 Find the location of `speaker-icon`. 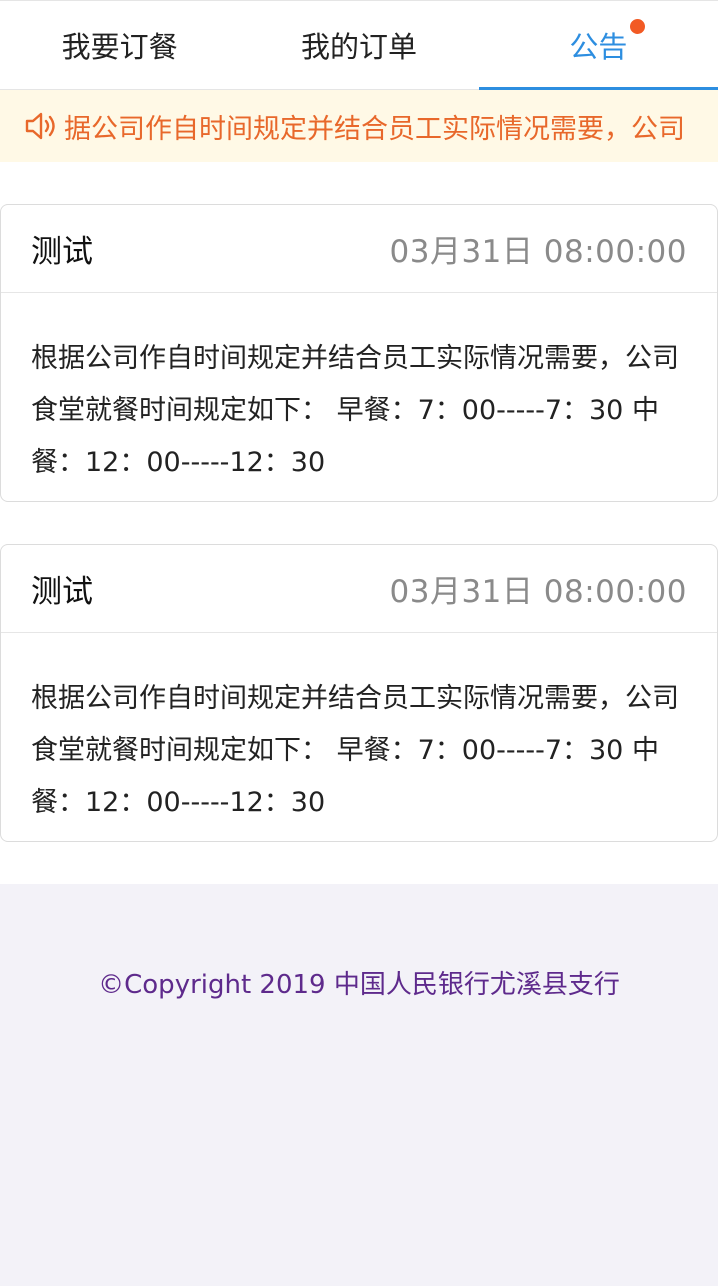

speaker-icon is located at coordinates (40, 126).